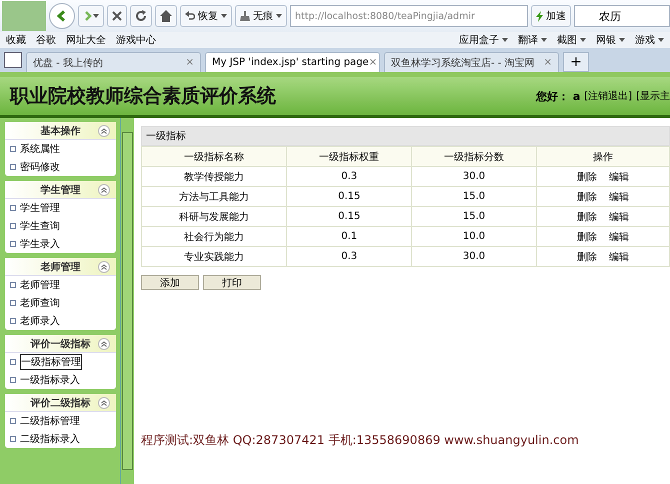  I want to click on sidebar-toggle-icon, so click(13, 60).